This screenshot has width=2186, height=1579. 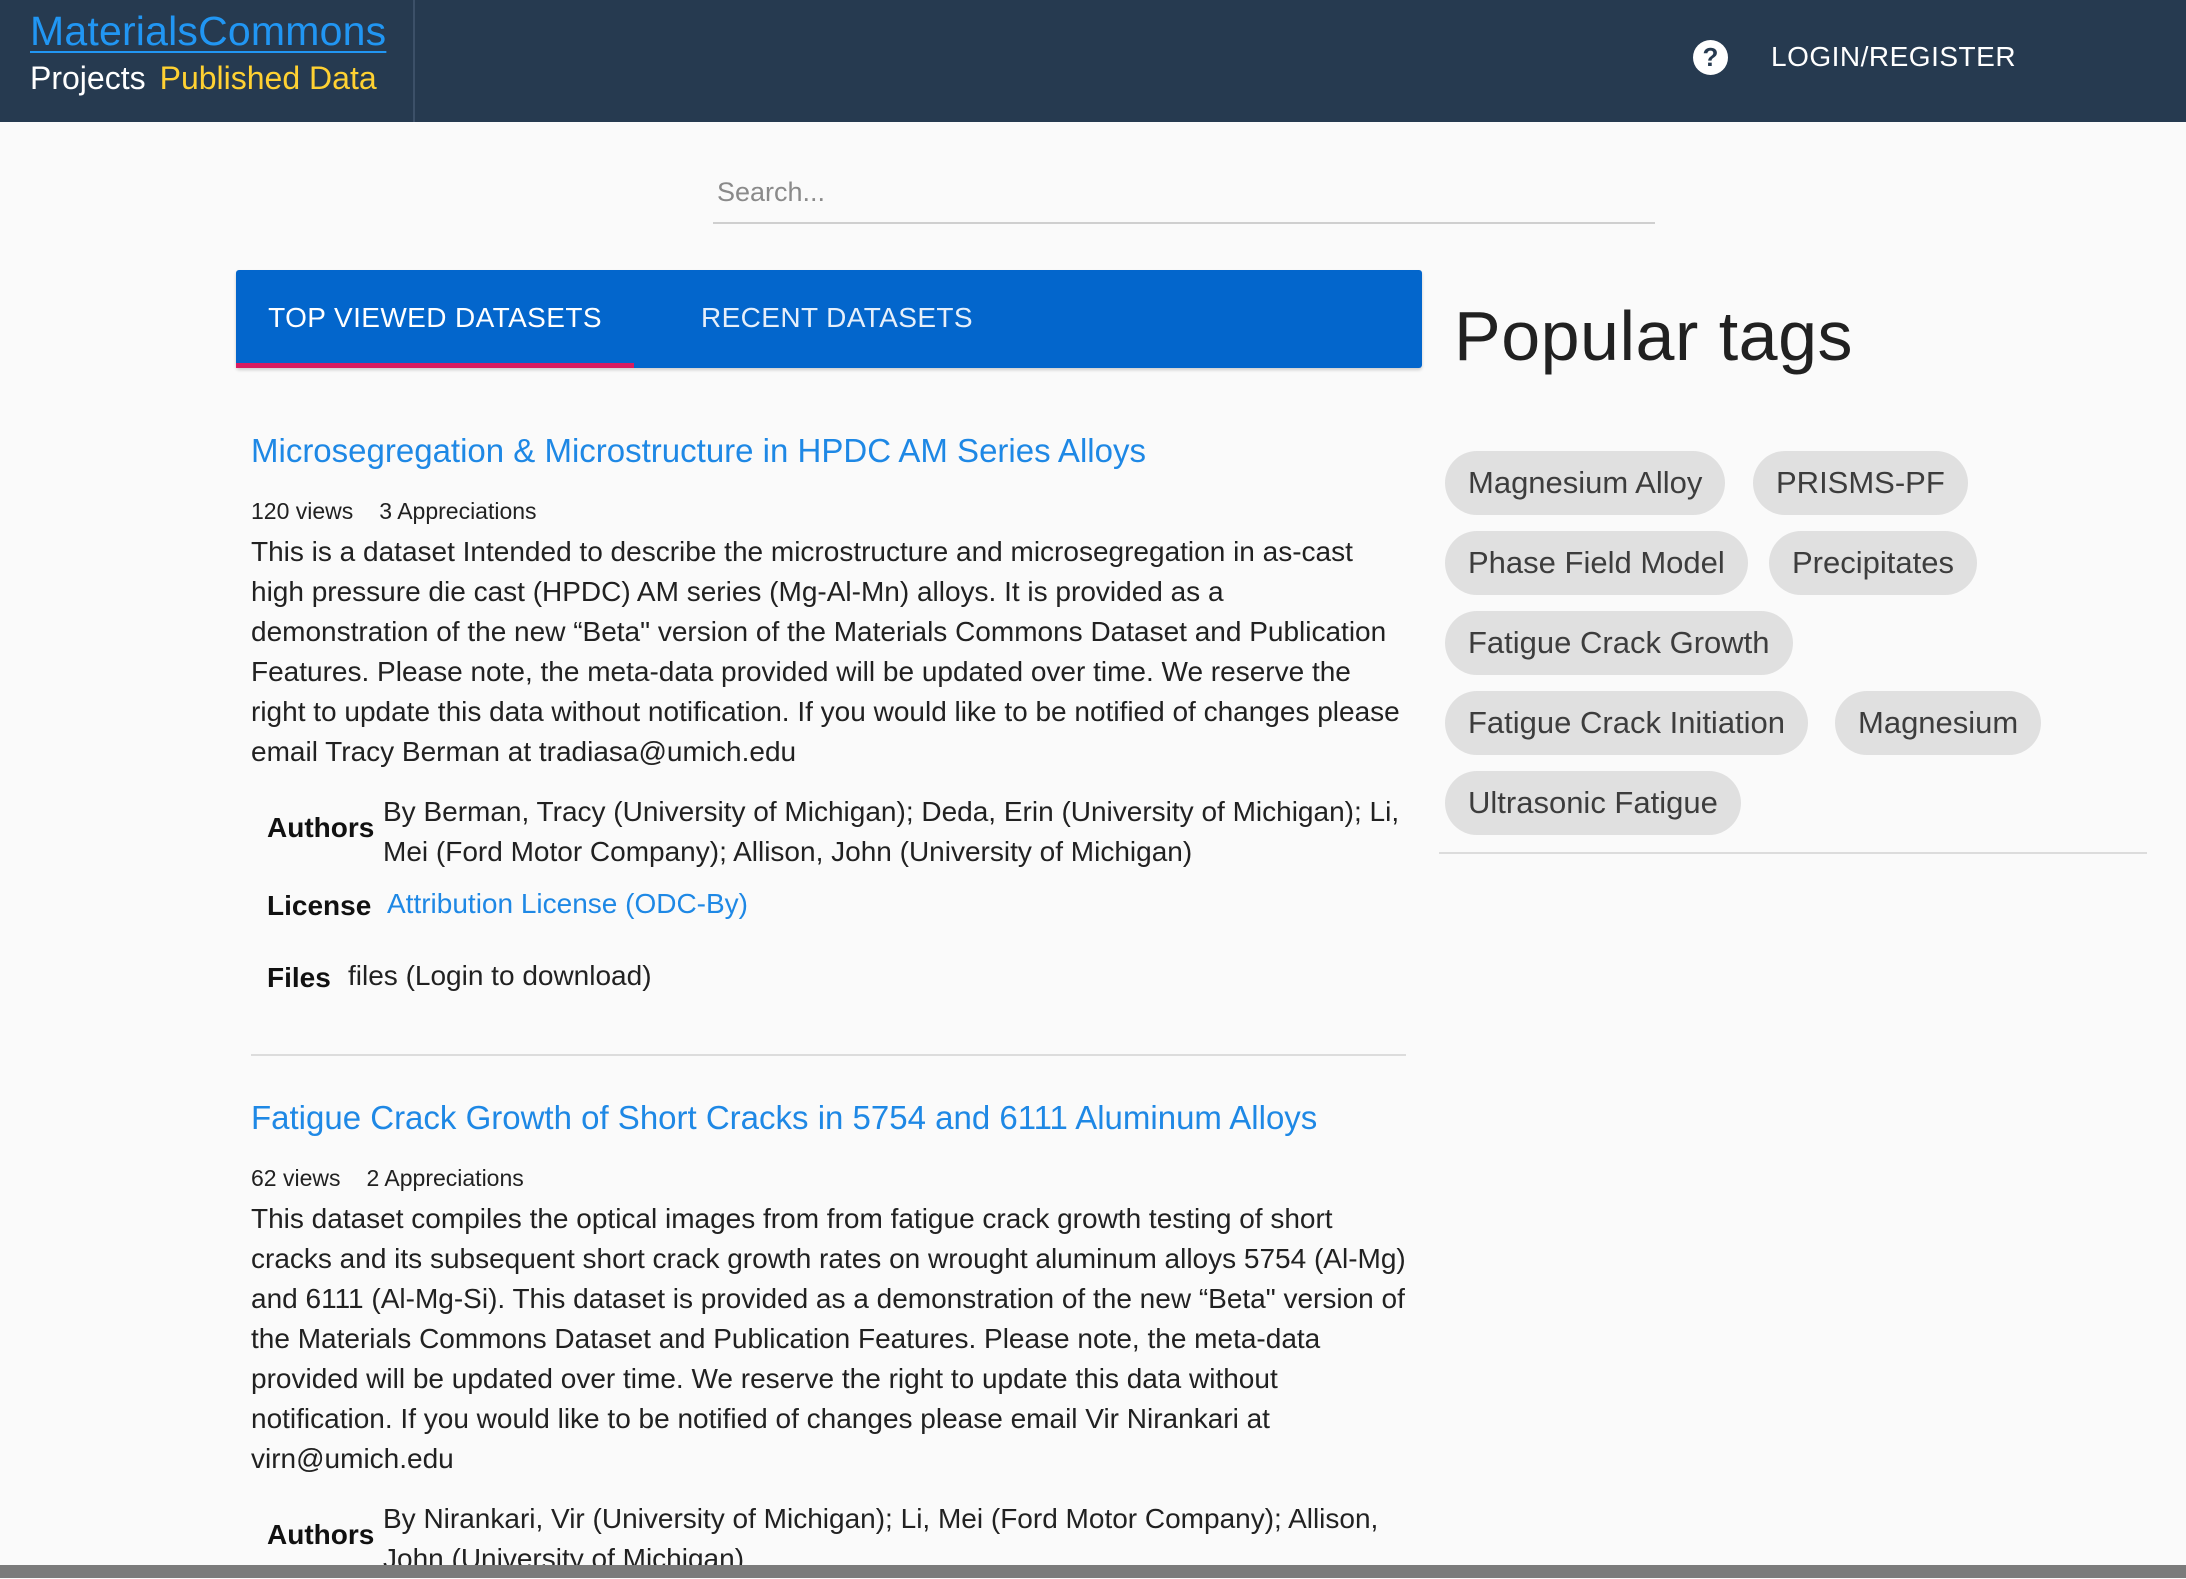 I want to click on files-label: Files, so click(x=299, y=977).